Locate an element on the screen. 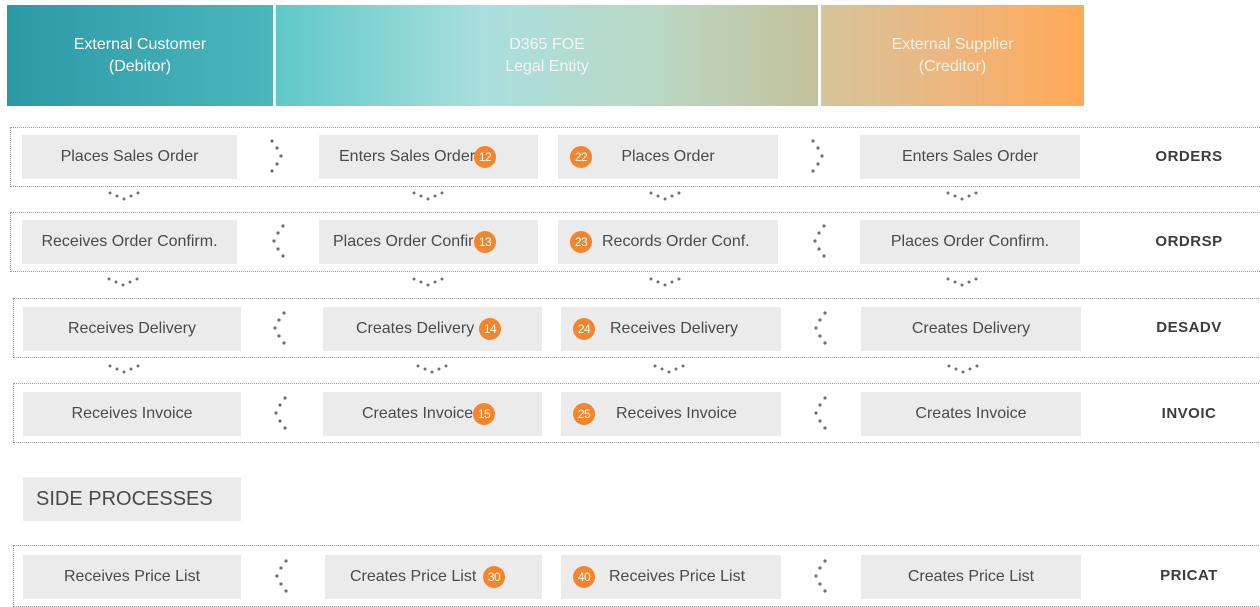 The height and width of the screenshot is (607, 1260). process-entity-creates-delivery: Creates Delivery 14 is located at coordinates (432, 329).